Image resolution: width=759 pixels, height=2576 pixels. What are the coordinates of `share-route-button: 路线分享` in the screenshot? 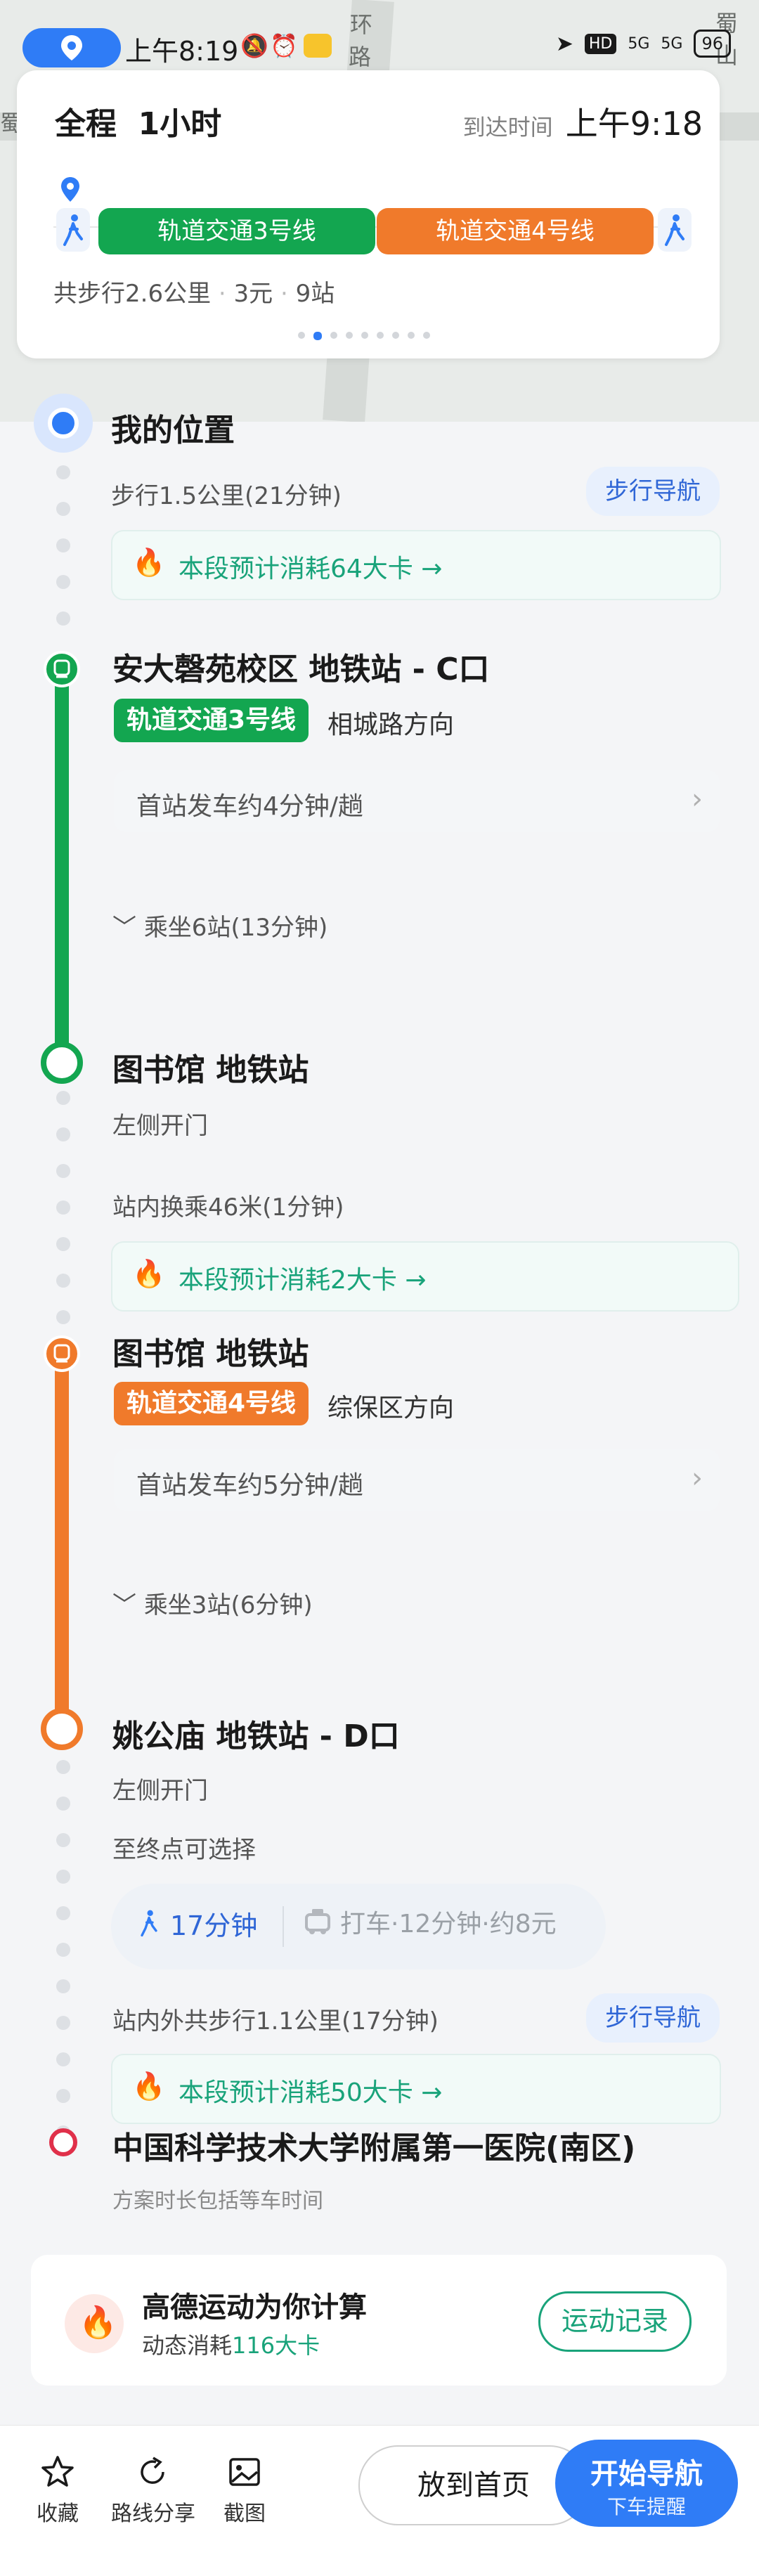 It's located at (153, 2491).